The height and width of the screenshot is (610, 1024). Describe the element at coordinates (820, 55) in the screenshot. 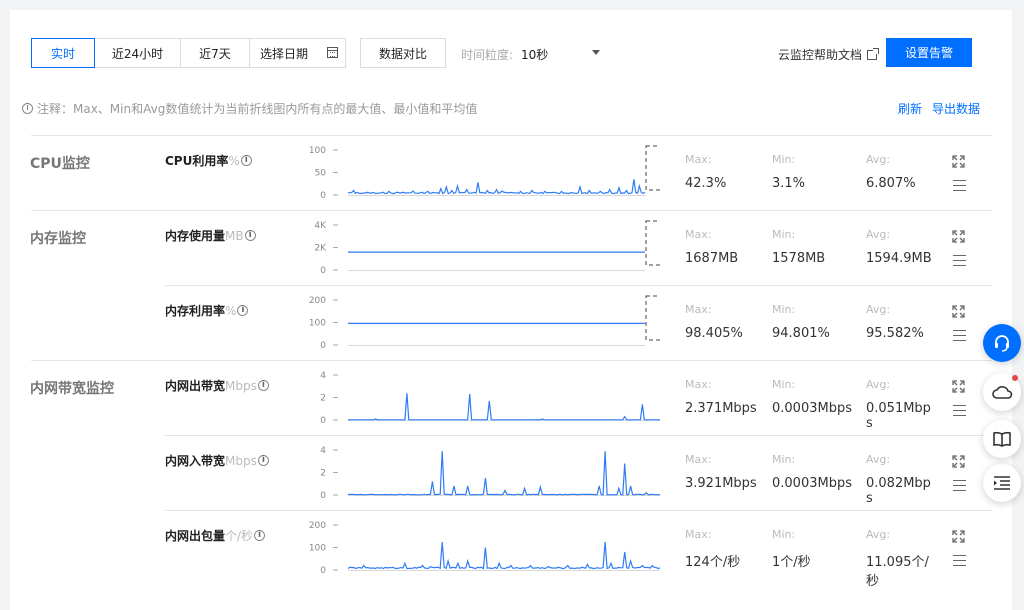

I see `help-doc-label: 云监控帮助文档` at that location.